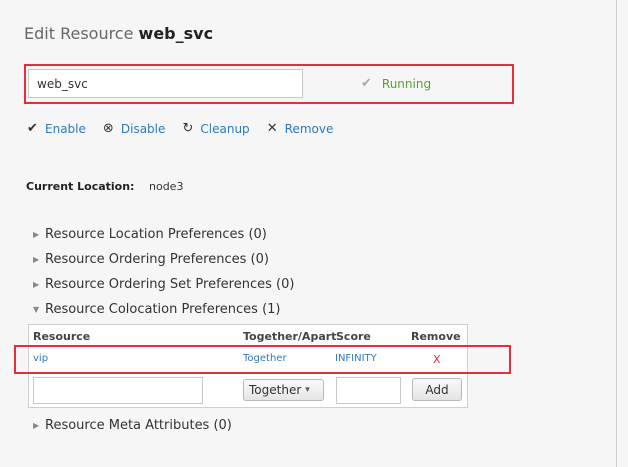  I want to click on ordering-preferences-toggle: ▶ Resource Ordering Preferences (0), so click(151, 259).